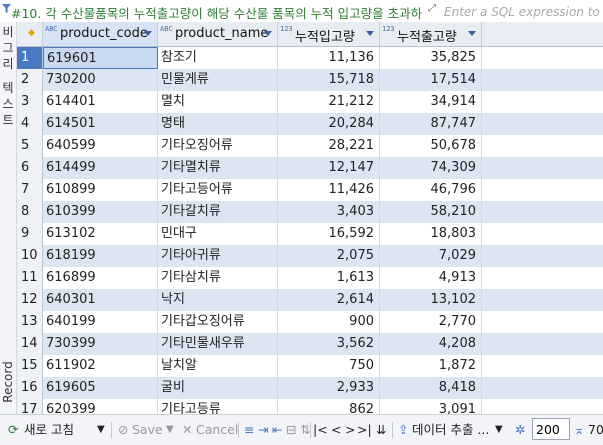  What do you see at coordinates (218, 300) in the screenshot?
I see `product-name-cell: 낙지` at bounding box center [218, 300].